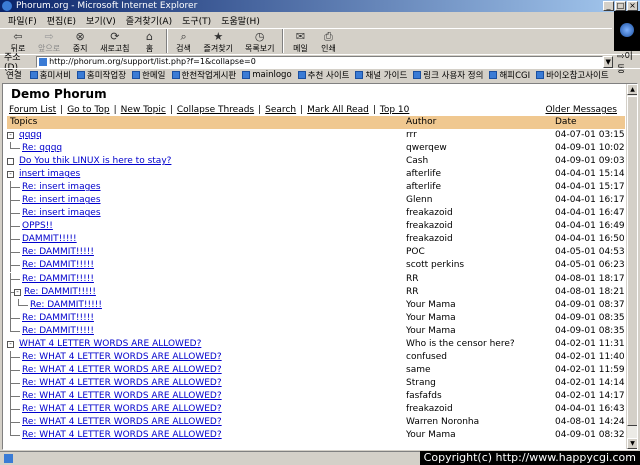 The height and width of the screenshot is (465, 640). Describe the element at coordinates (101, 20) in the screenshot. I see `menu-view: 보기(V)` at that location.